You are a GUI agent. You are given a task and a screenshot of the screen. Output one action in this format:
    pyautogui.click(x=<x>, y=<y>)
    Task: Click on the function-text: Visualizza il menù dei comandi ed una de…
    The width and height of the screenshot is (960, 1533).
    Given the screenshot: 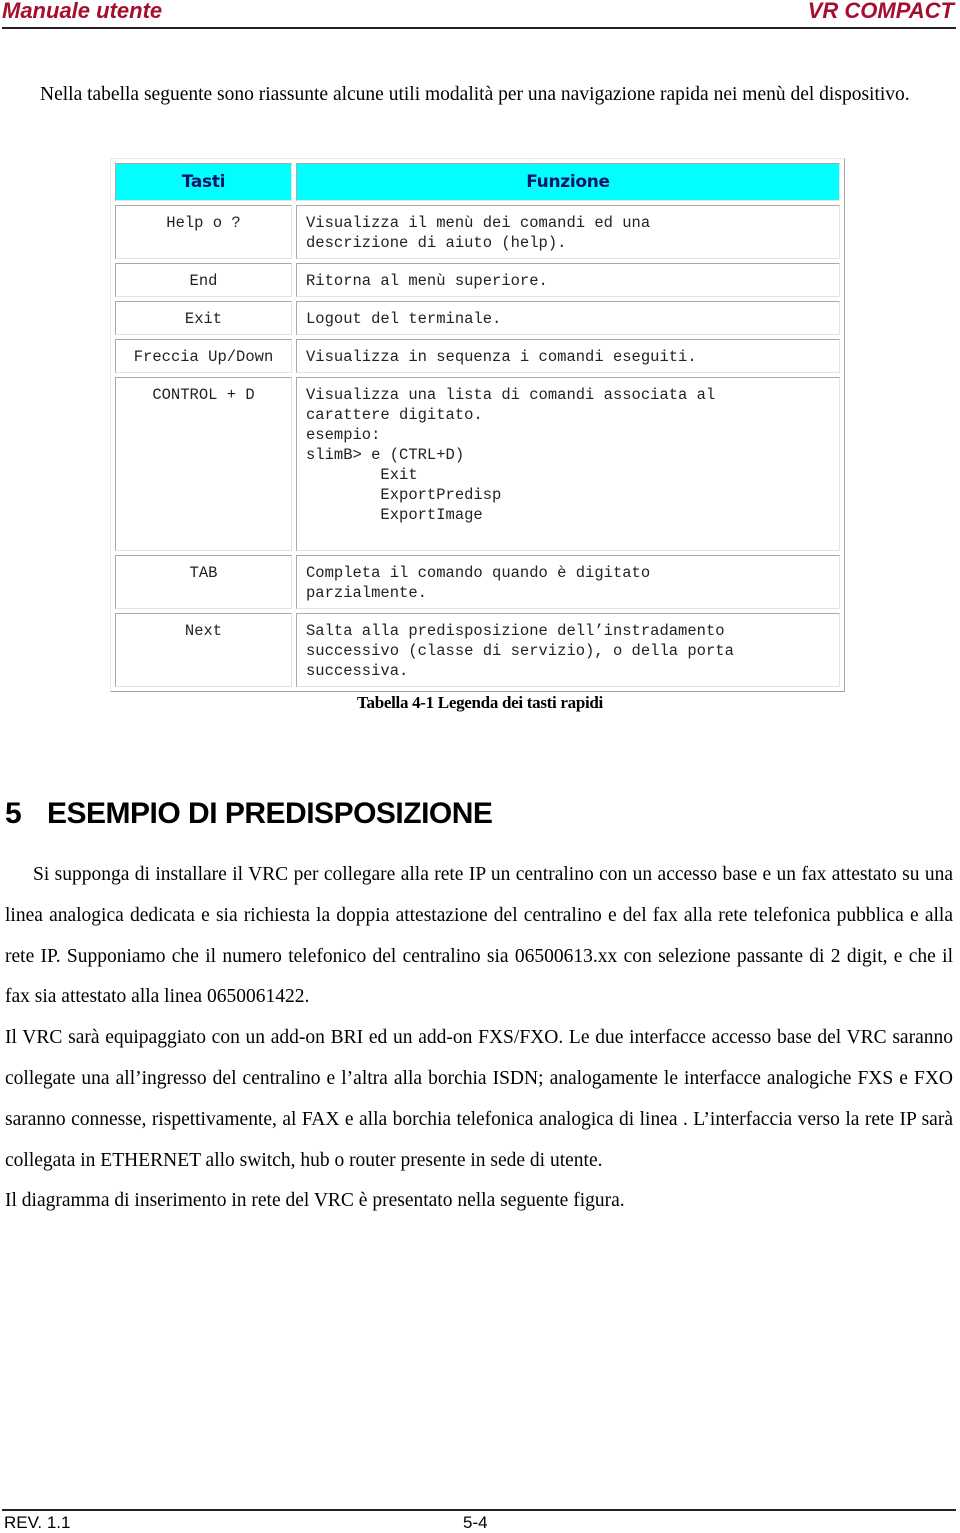 What is the action you would take?
    pyautogui.click(x=478, y=233)
    